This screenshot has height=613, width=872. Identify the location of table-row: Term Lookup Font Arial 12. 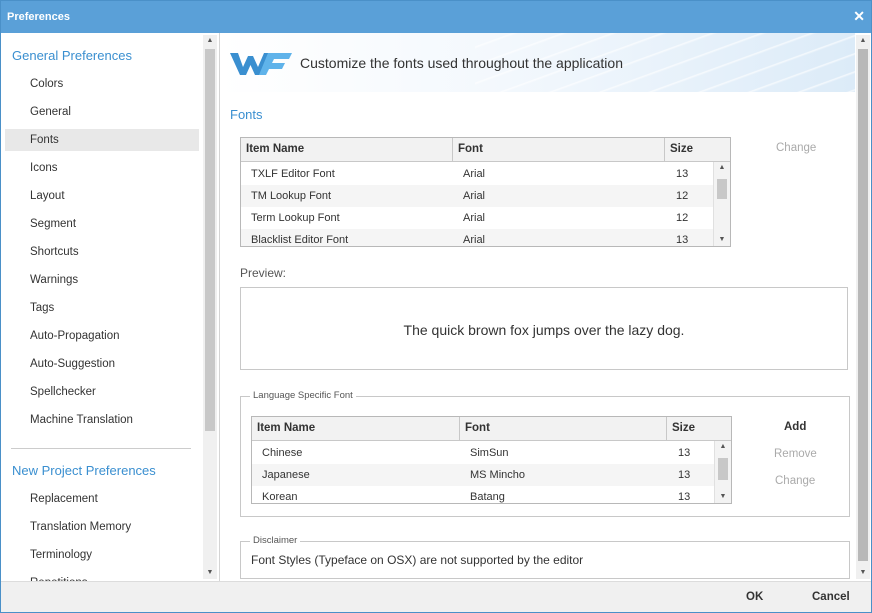
(477, 218).